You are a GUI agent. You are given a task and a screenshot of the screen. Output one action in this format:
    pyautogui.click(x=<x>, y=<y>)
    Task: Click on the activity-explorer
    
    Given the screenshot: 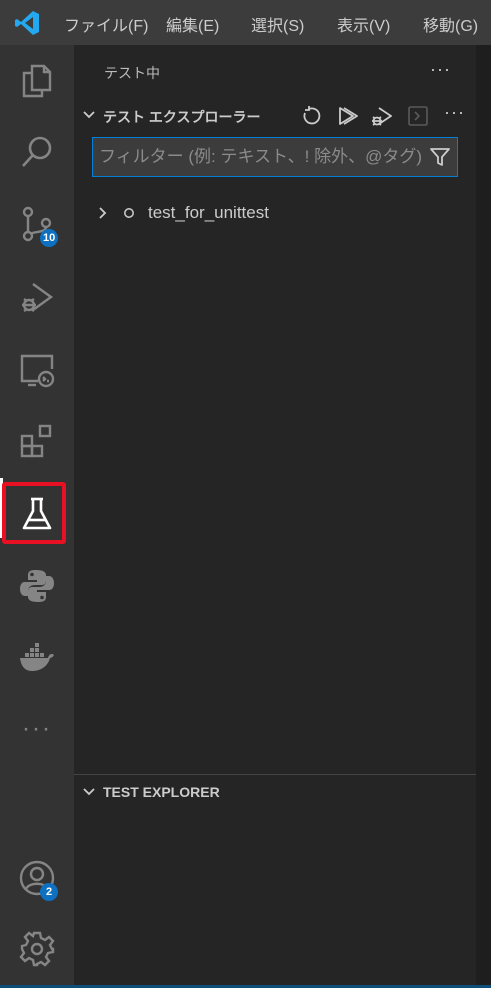 What is the action you would take?
    pyautogui.click(x=37, y=81)
    